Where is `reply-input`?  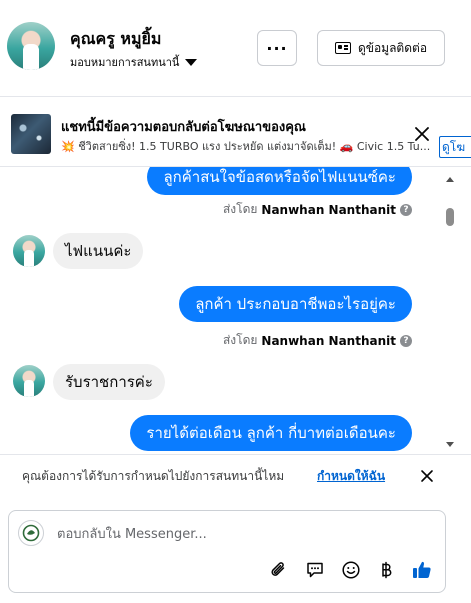 reply-input is located at coordinates (242, 534).